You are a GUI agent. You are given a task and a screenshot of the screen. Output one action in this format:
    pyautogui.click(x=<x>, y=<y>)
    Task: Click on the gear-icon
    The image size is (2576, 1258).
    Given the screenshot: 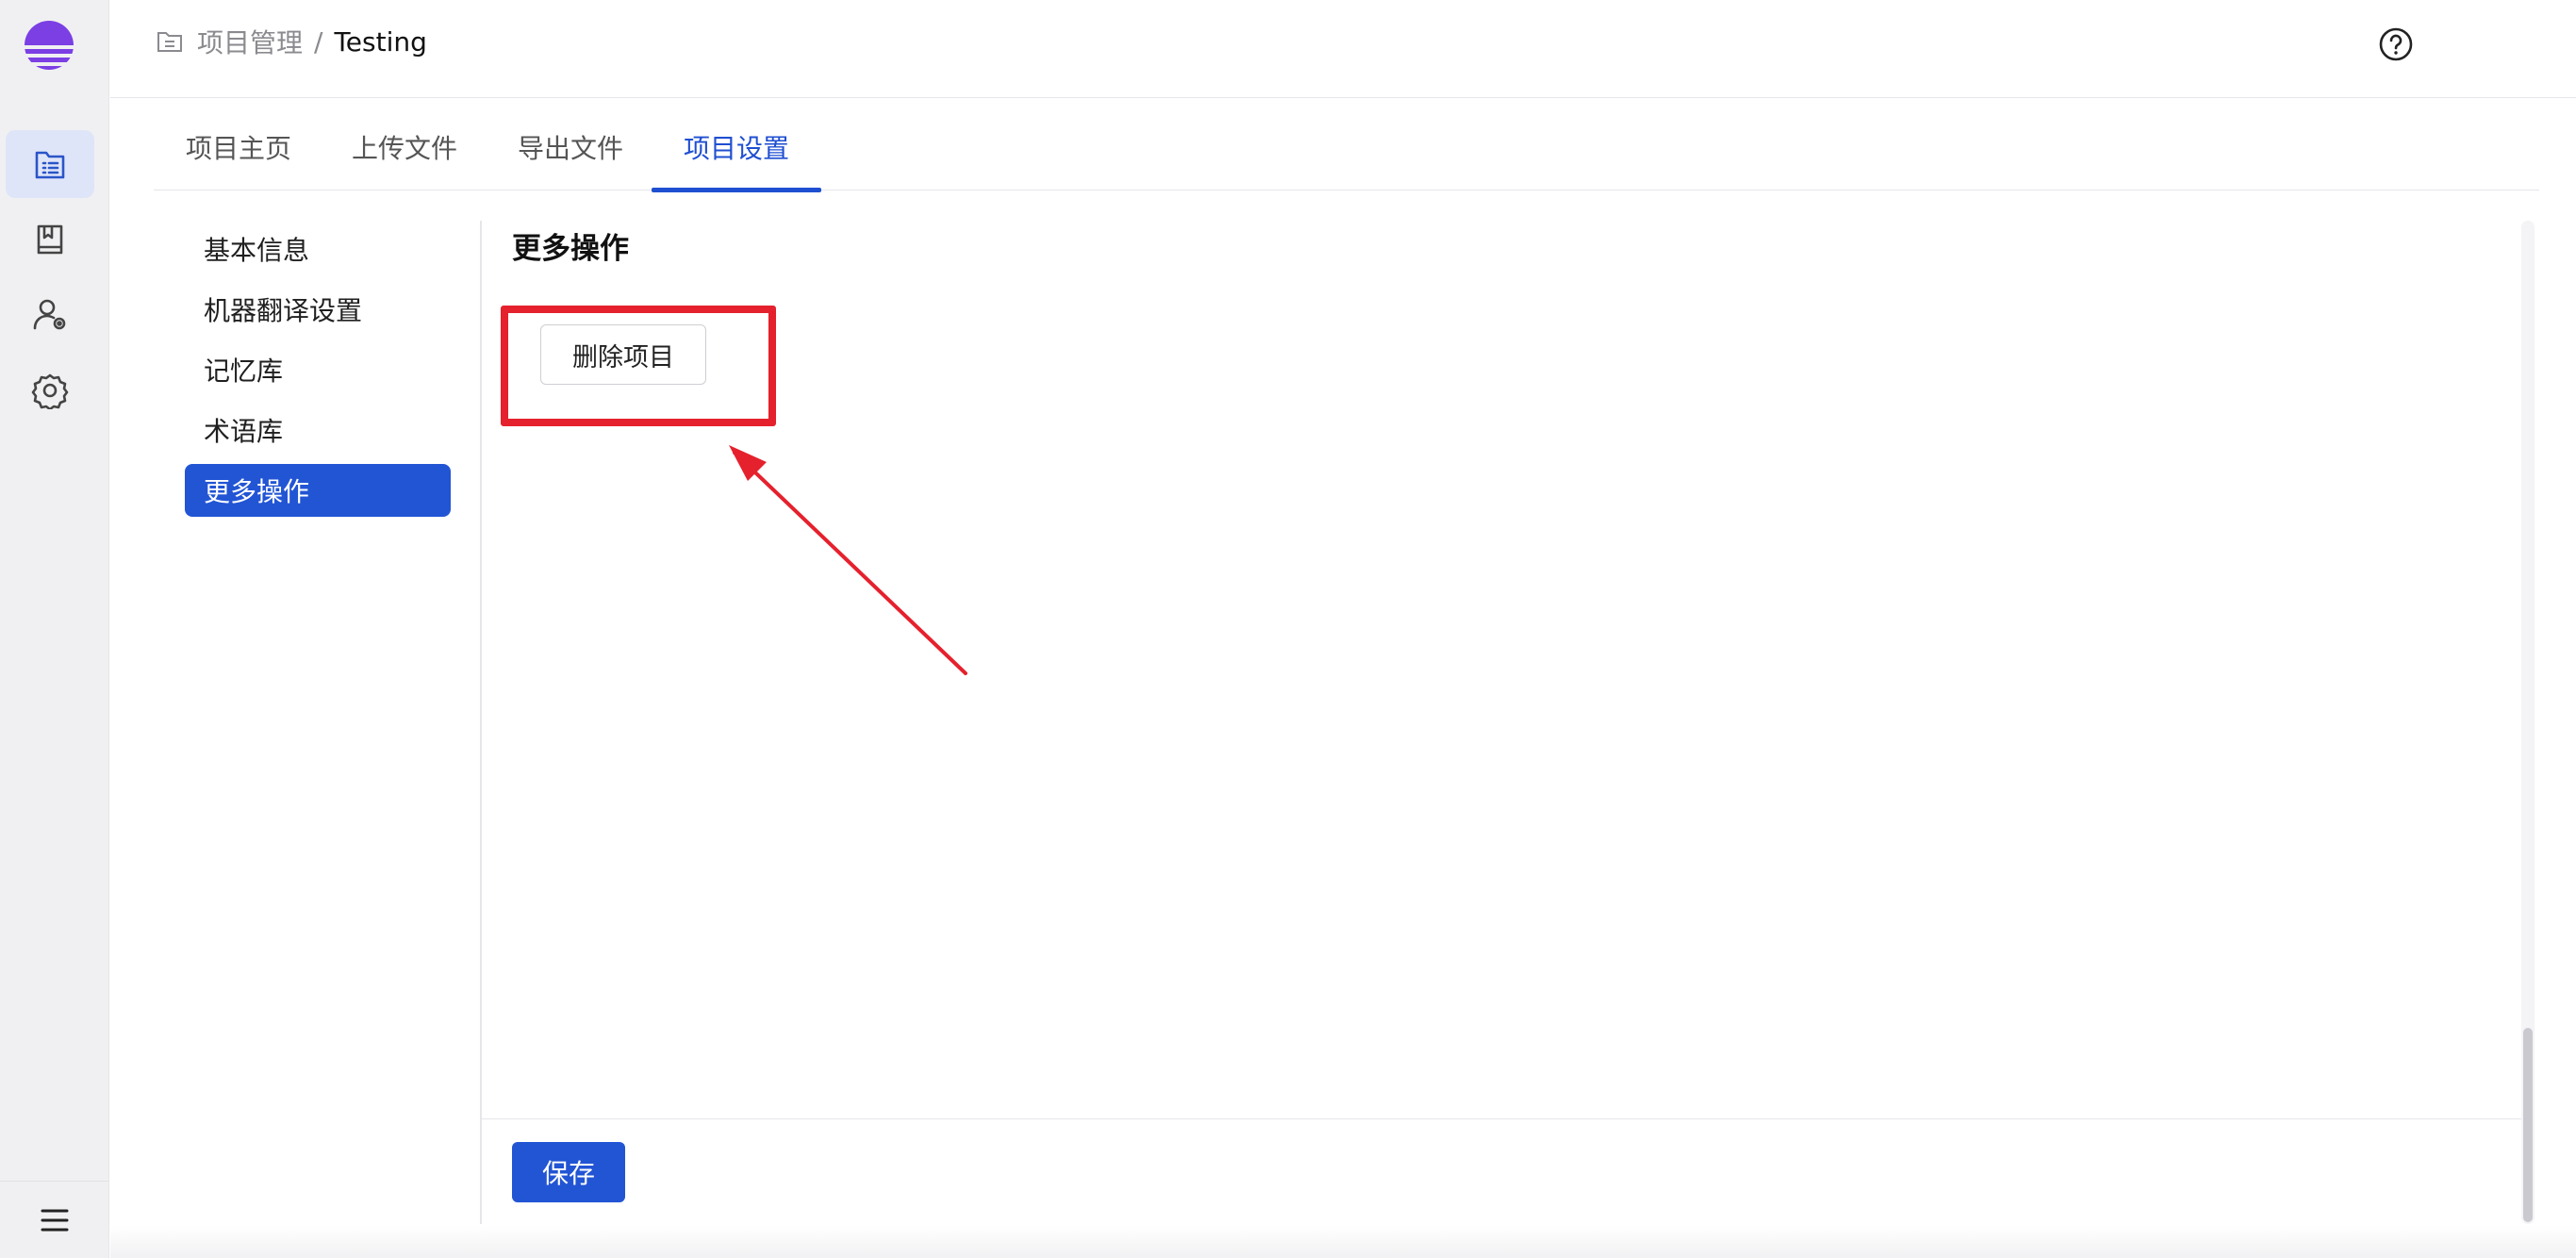 What is the action you would take?
    pyautogui.click(x=50, y=391)
    